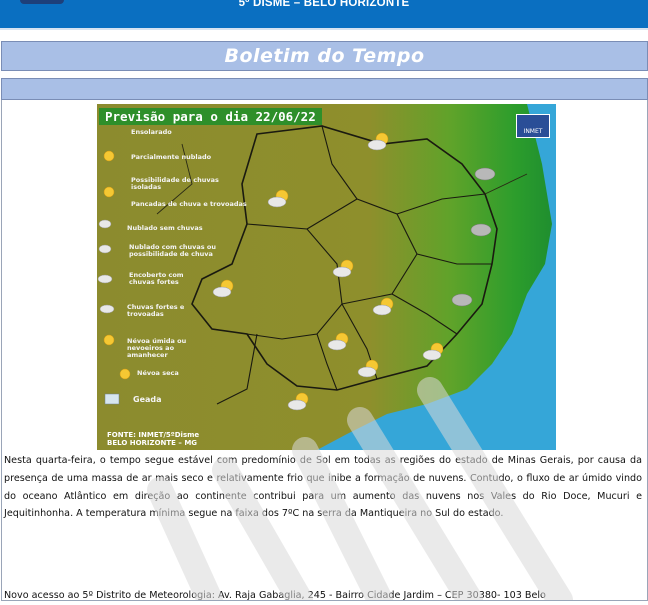 Image resolution: width=648 pixels, height=605 pixels. What do you see at coordinates (153, 435) in the screenshot?
I see `map-source-line: FONTE: INMET/5ºDisme` at bounding box center [153, 435].